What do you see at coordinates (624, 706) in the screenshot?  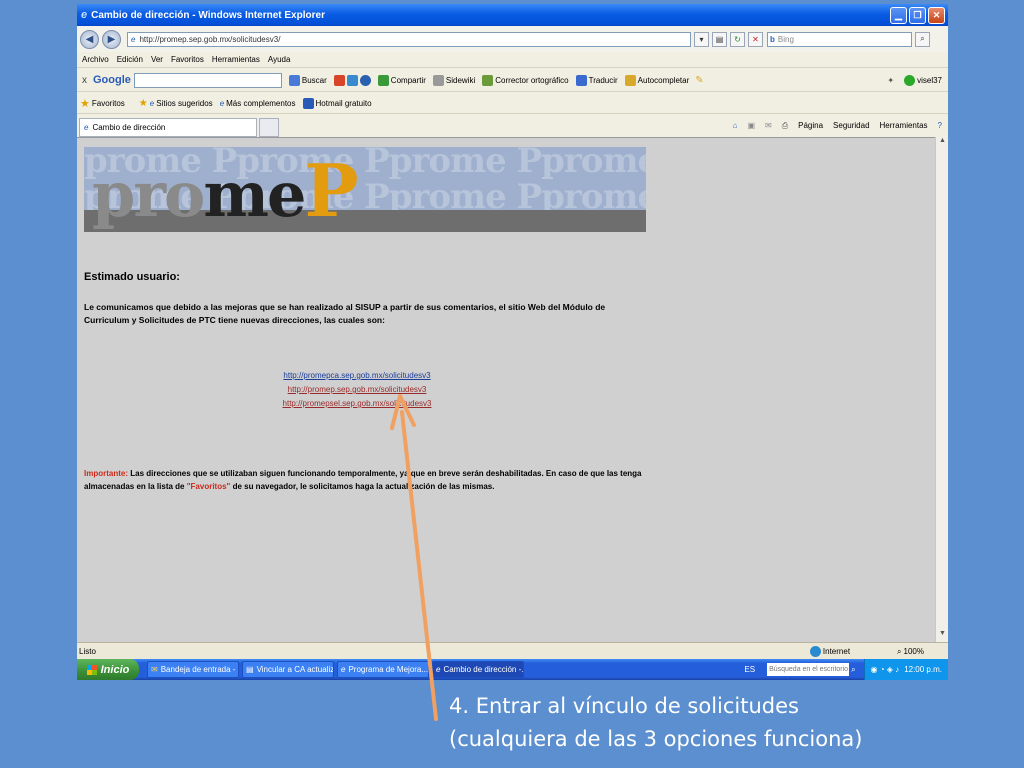 I see `caption-line-1: 4. Entrar al vínculo de solicitudes` at bounding box center [624, 706].